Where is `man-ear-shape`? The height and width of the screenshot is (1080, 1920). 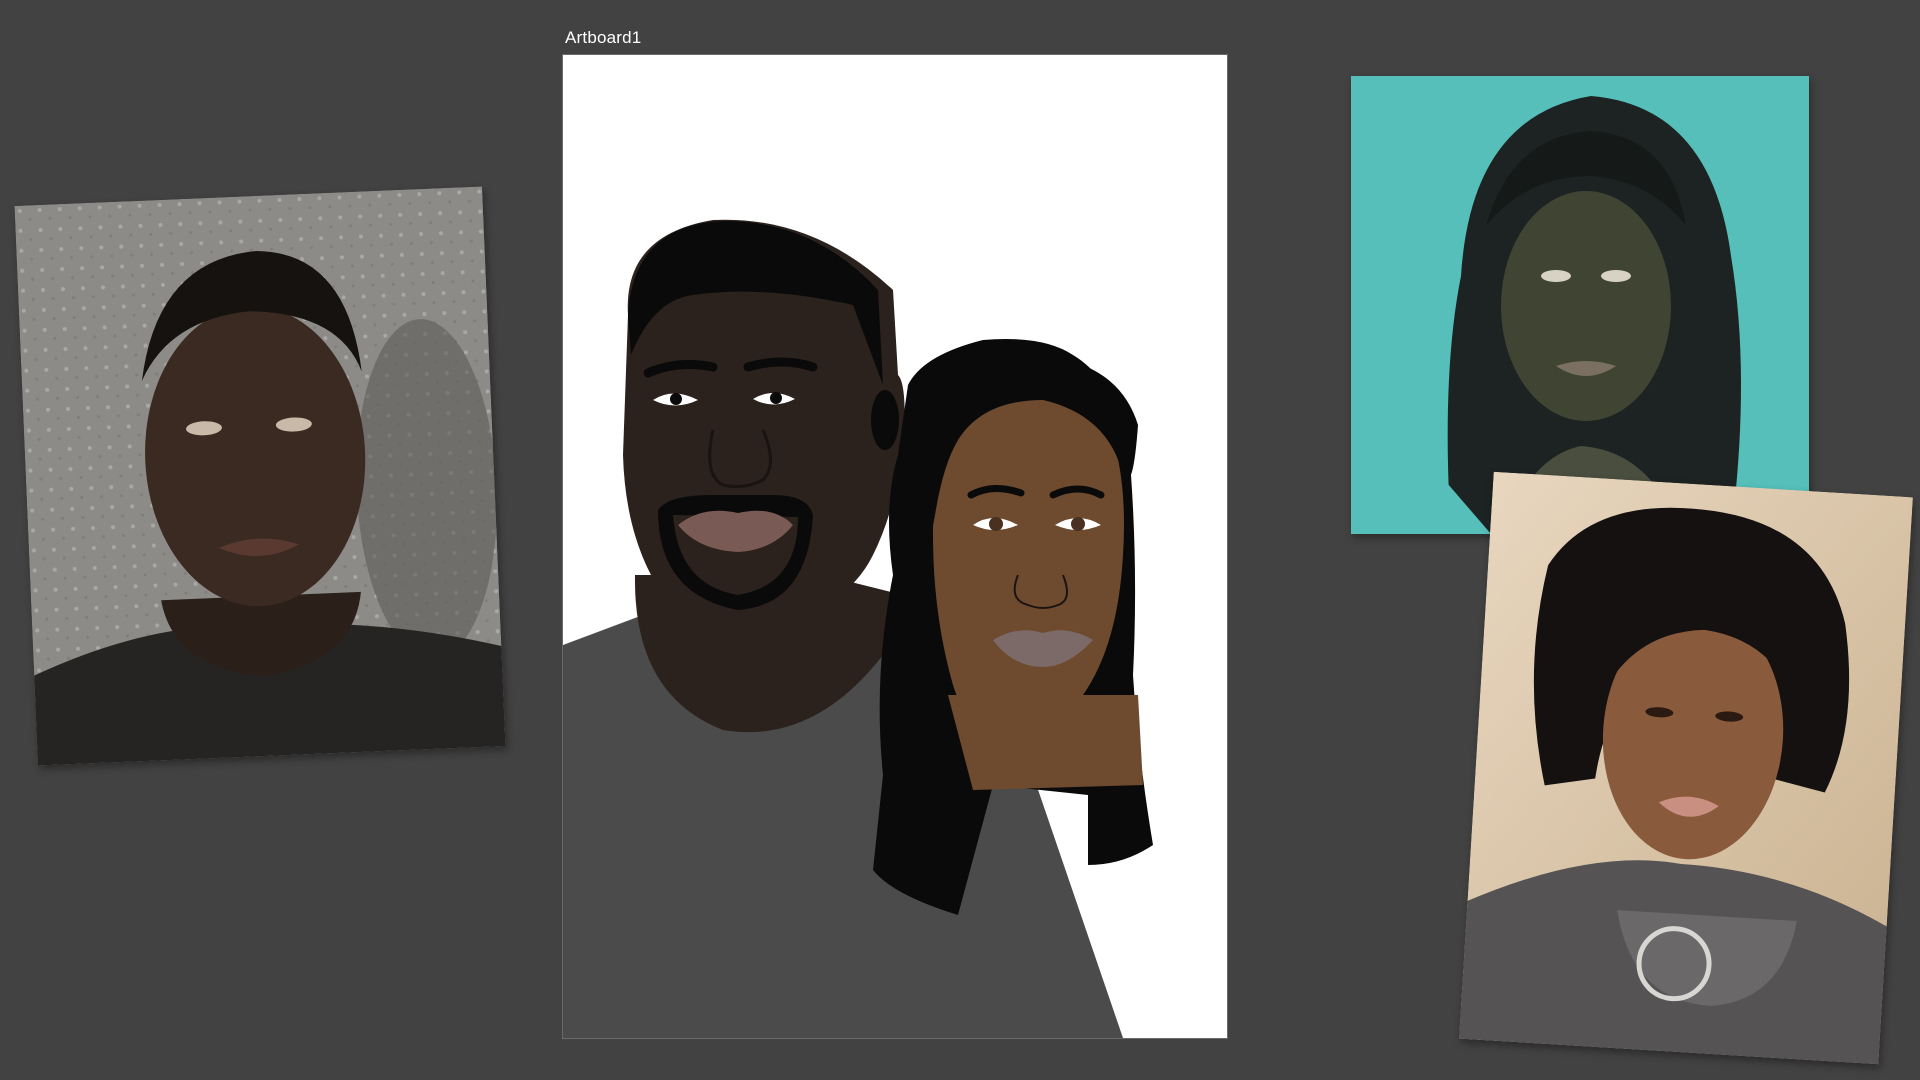 man-ear-shape is located at coordinates (885, 420).